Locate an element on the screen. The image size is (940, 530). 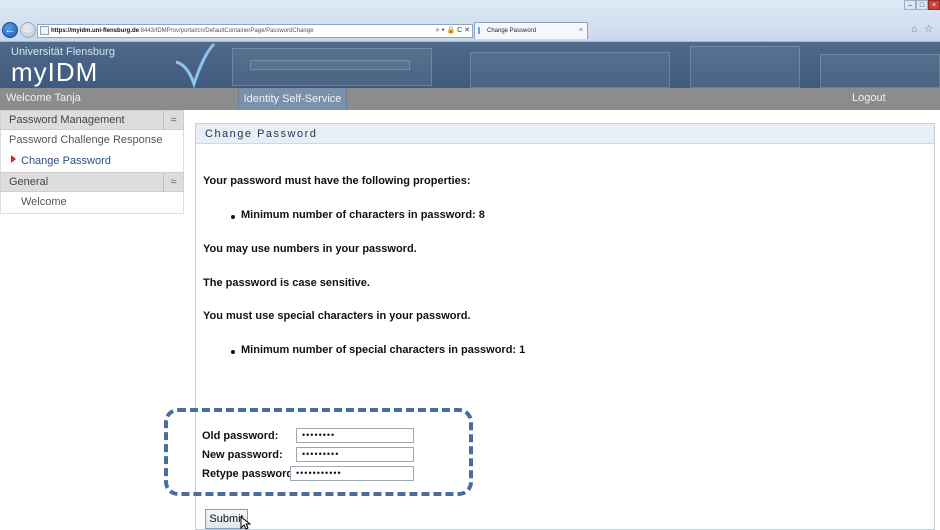
maximize-icon: □ is located at coordinates (922, 5).